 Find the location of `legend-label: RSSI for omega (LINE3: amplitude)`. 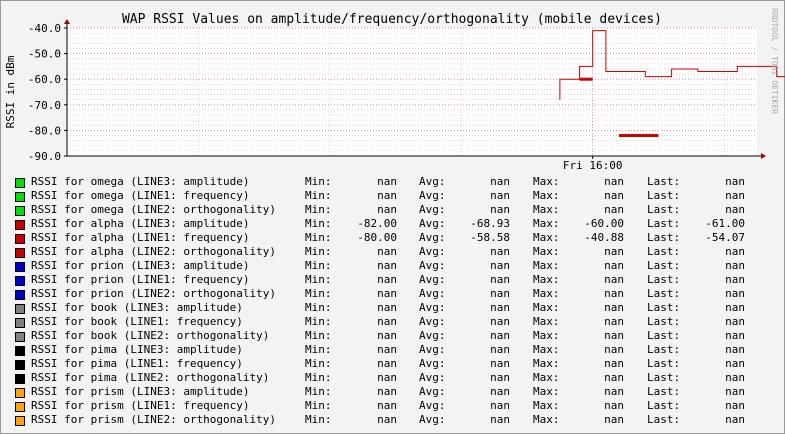

legend-label: RSSI for omega (LINE3: amplitude) is located at coordinates (140, 181).